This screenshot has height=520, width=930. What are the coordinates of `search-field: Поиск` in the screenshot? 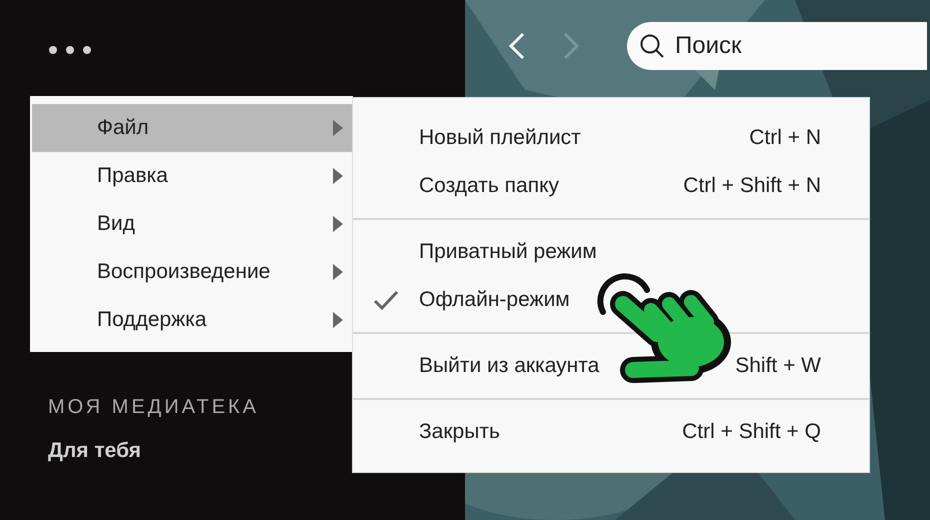 It's located at (777, 46).